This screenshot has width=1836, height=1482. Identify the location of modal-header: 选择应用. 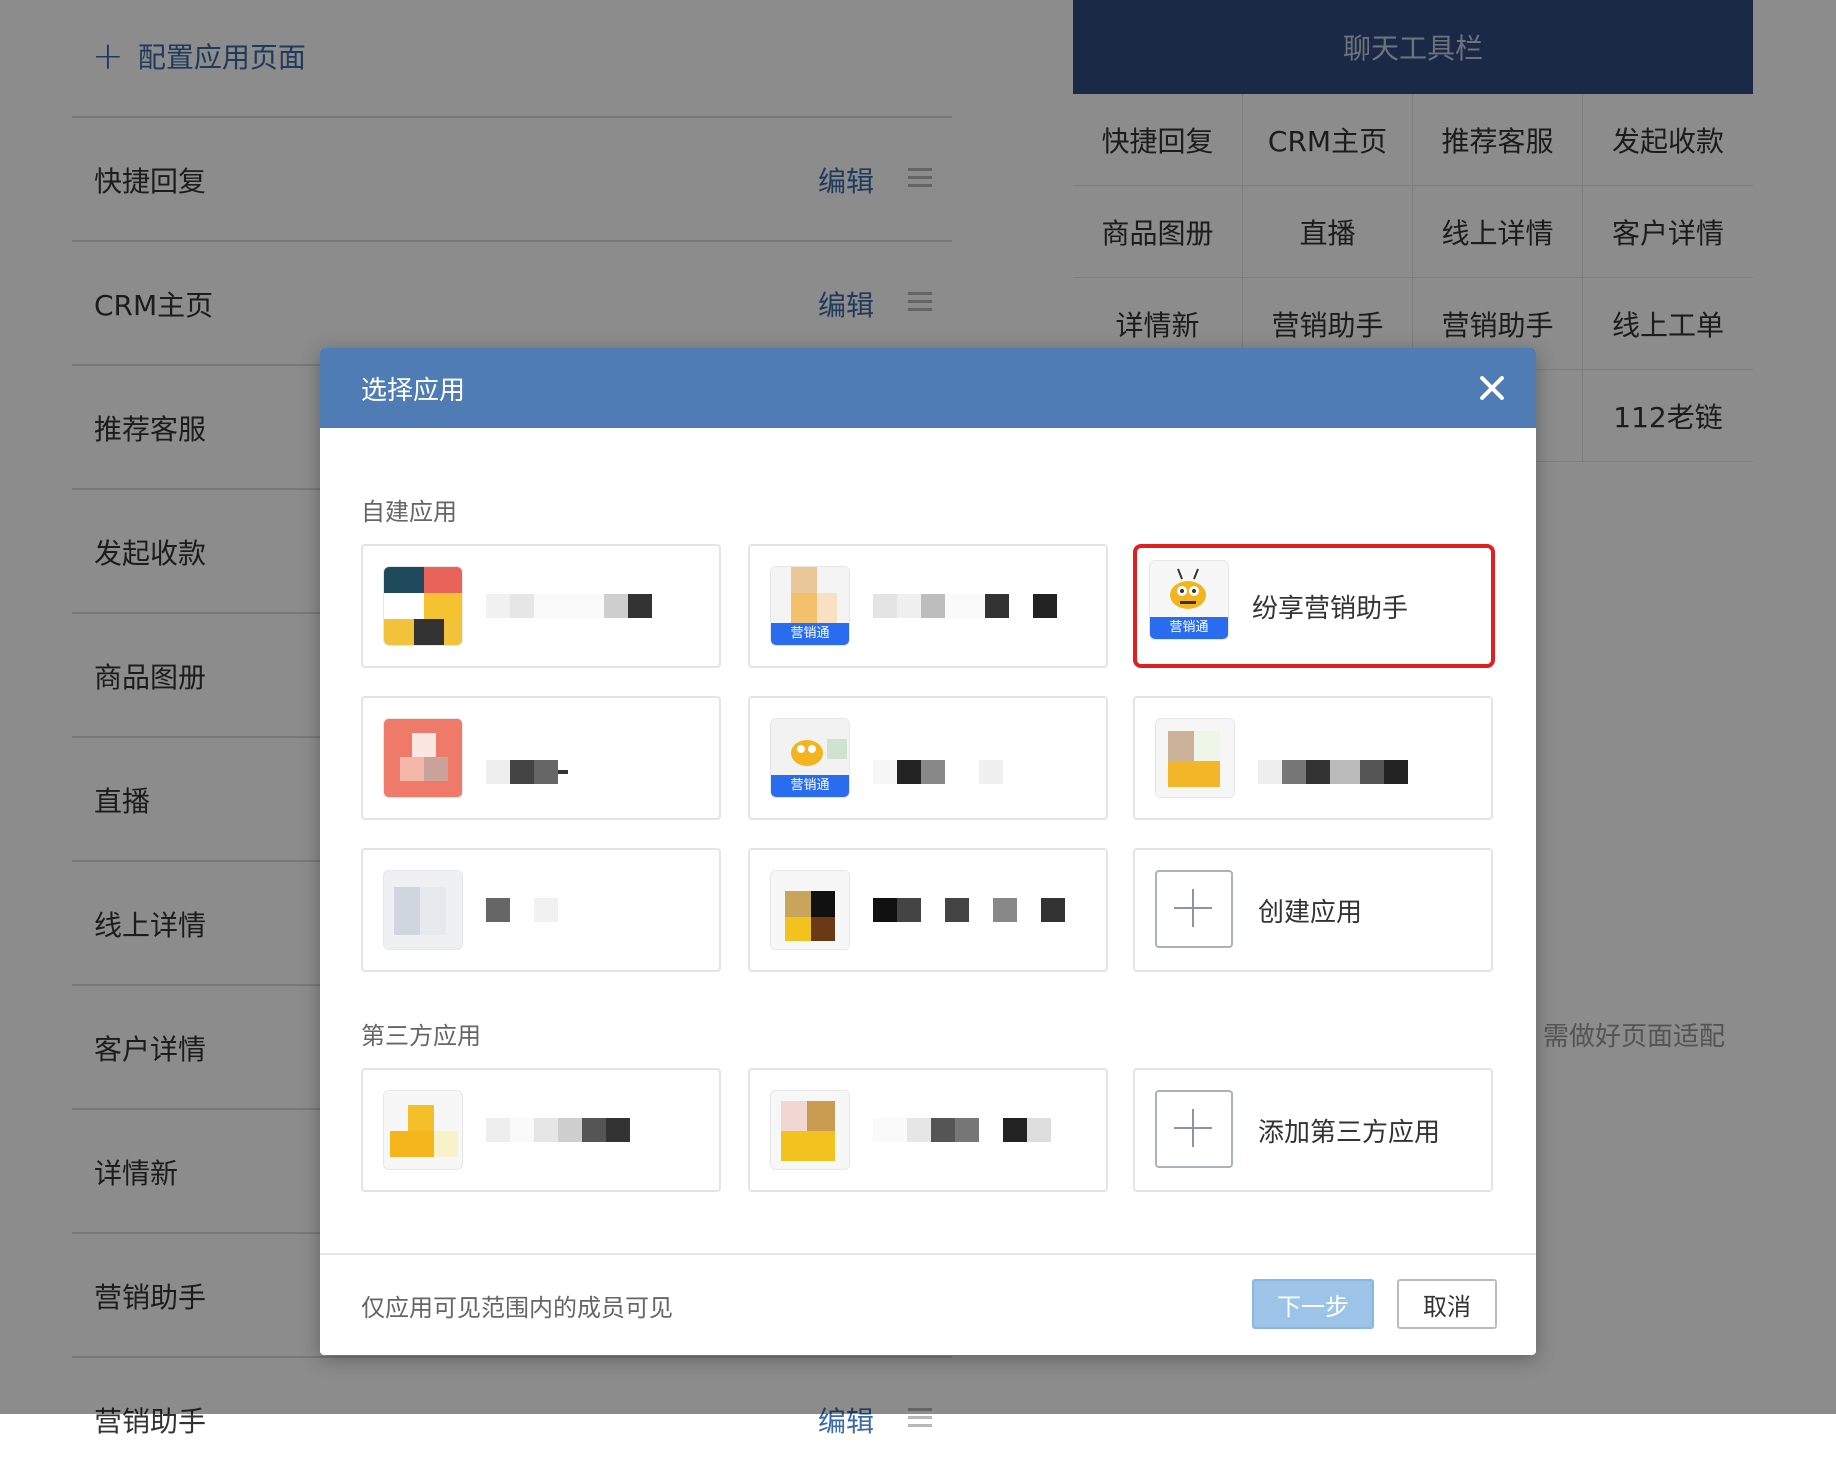
(928, 388).